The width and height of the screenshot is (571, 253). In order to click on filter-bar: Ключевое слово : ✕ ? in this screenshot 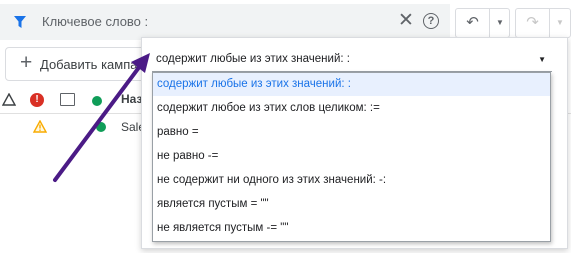, I will do `click(225, 22)`.